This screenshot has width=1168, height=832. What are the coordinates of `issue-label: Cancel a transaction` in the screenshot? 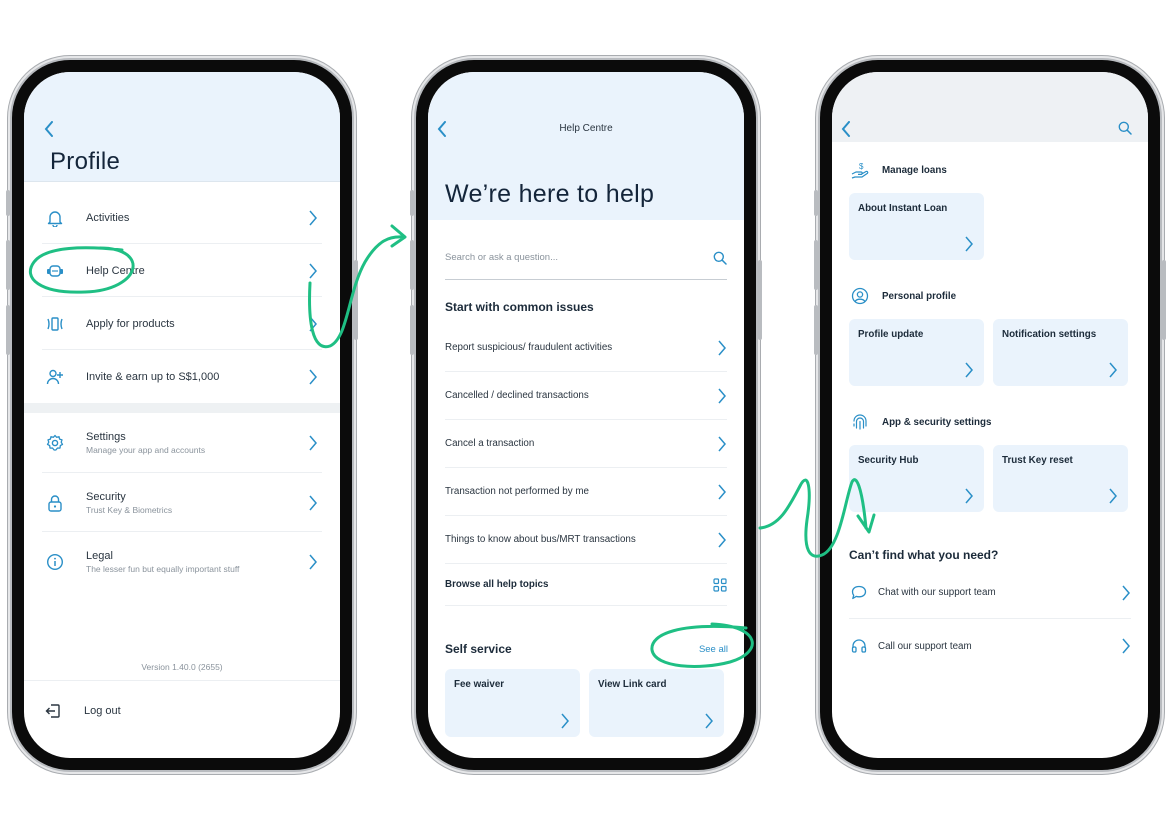 It's located at (490, 443).